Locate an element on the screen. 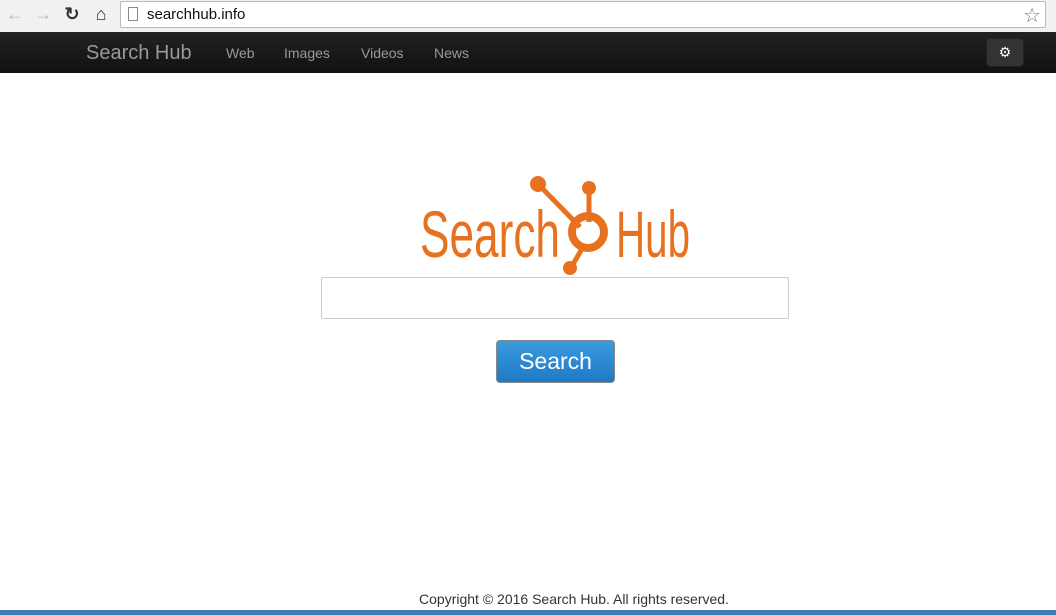 This screenshot has height=615, width=1056. search-hub-logo: Search Hub is located at coordinates (555, 225).